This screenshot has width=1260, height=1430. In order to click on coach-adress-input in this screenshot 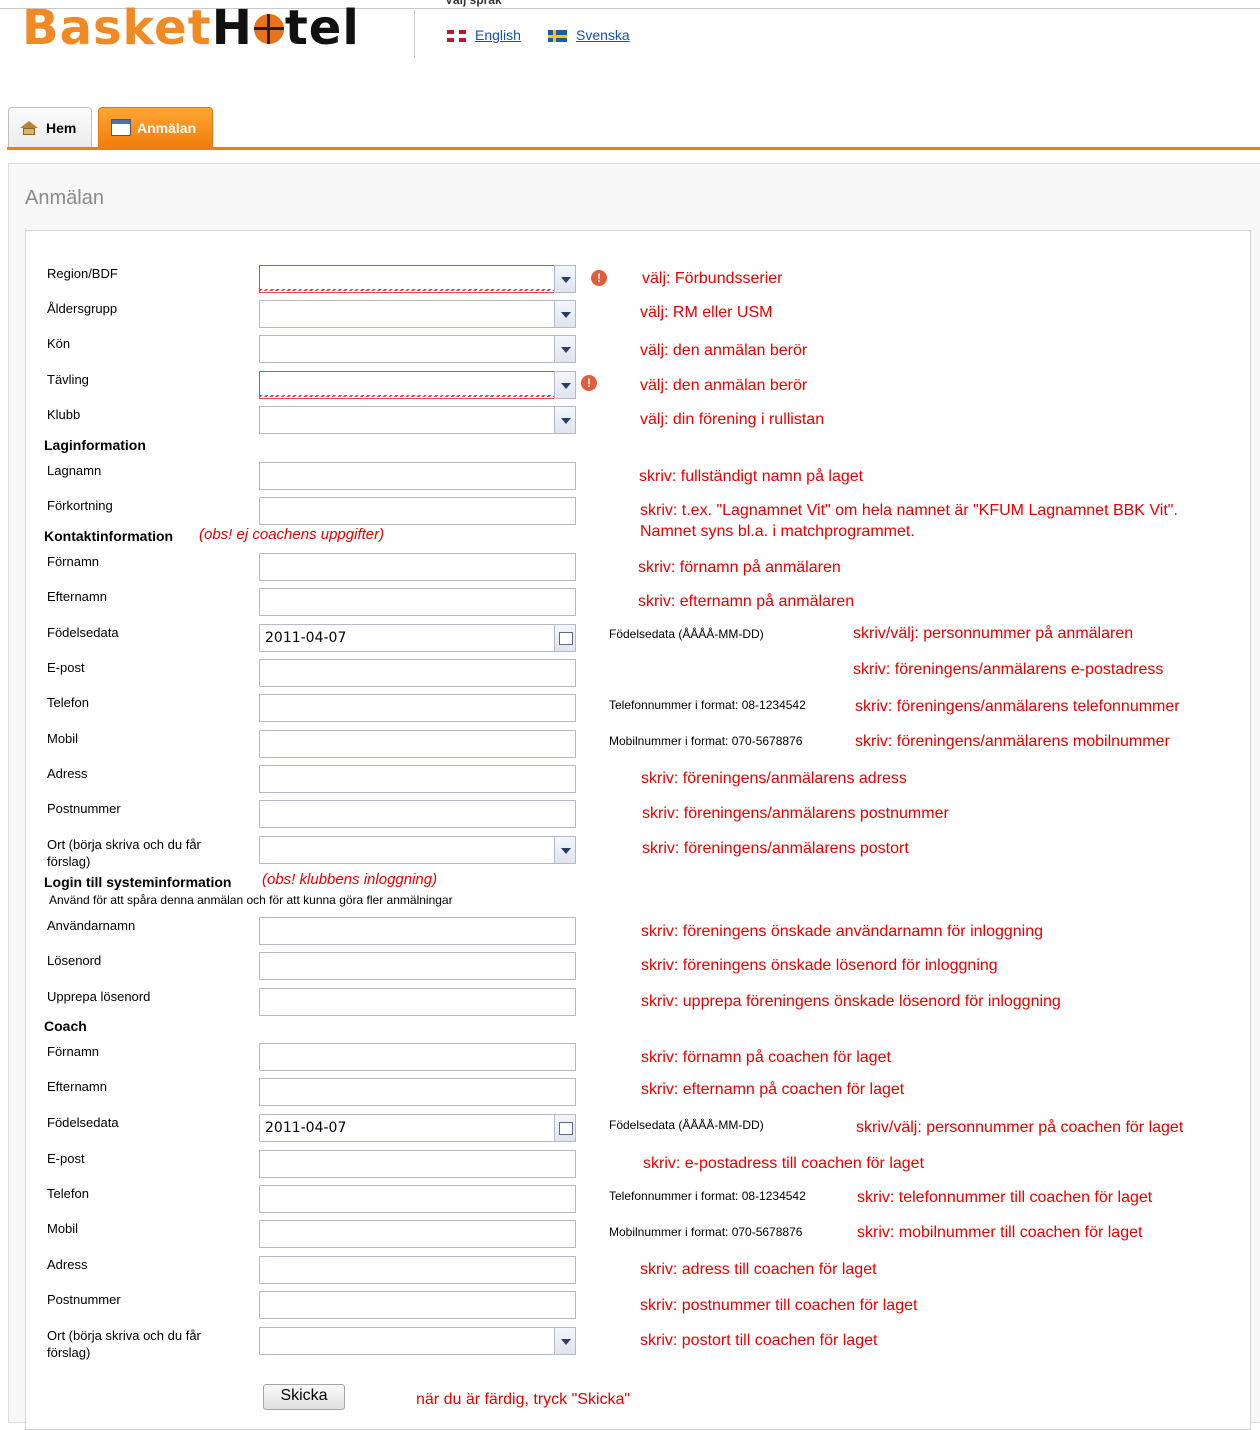, I will do `click(417, 1270)`.